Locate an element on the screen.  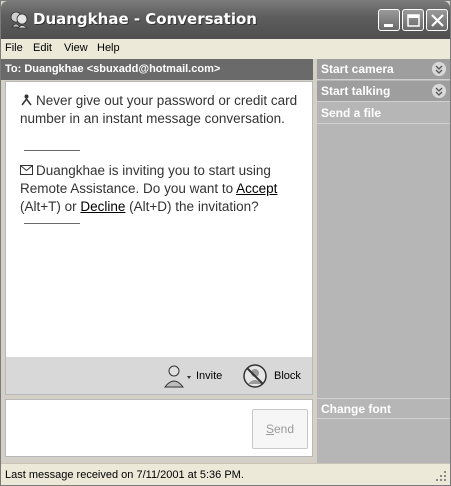
minimize-icon is located at coordinates (388, 25).